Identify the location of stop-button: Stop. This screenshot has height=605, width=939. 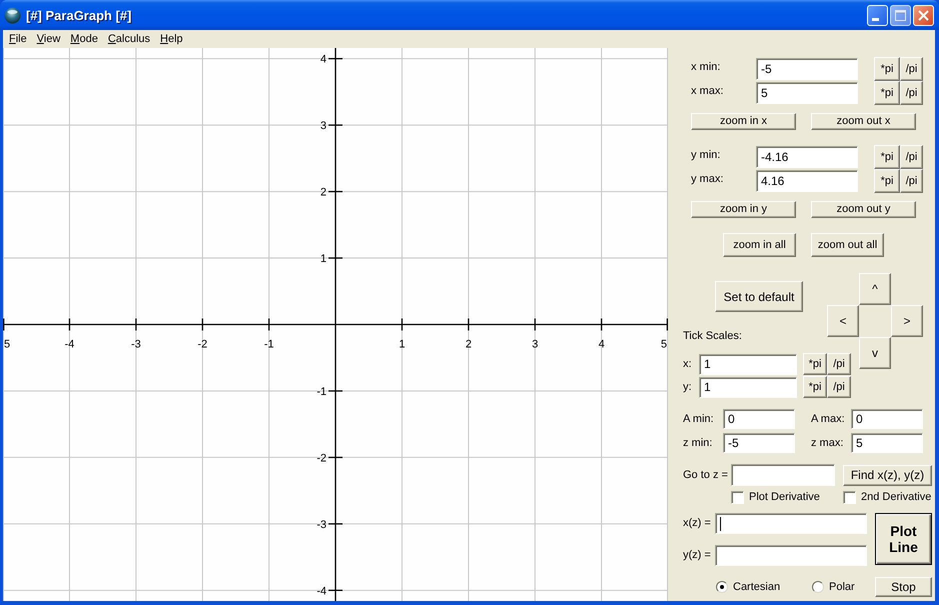
(903, 587).